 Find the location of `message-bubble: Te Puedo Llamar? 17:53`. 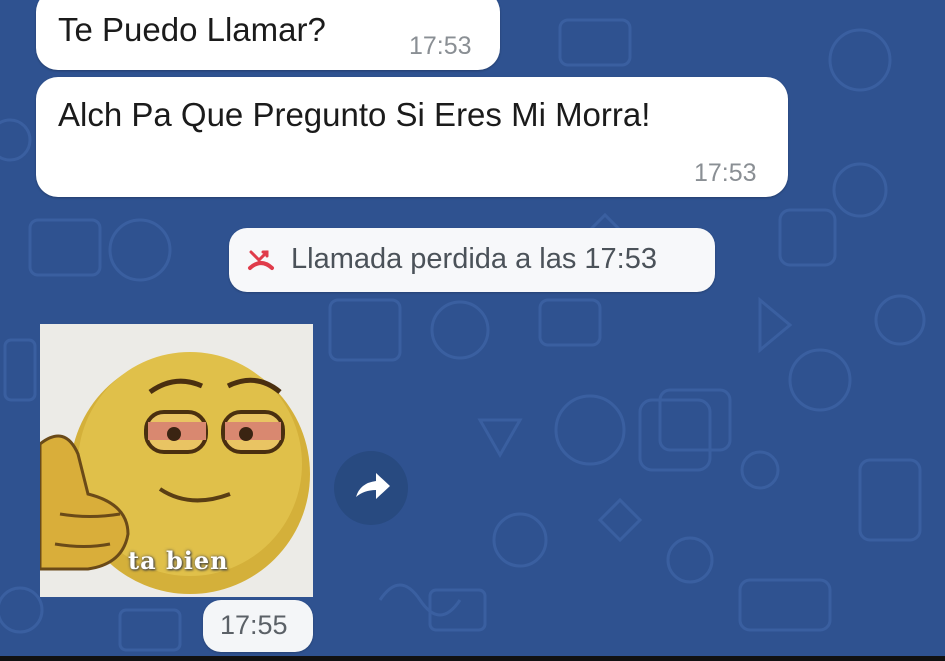

message-bubble: Te Puedo Llamar? 17:53 is located at coordinates (268, 35).